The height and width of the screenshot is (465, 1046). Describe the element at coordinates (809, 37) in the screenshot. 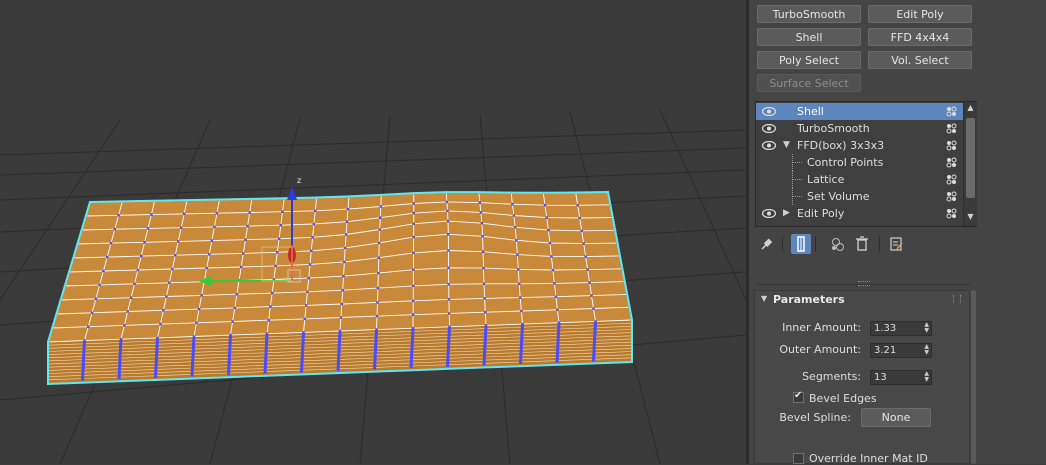

I see `shell-button: Shell` at that location.